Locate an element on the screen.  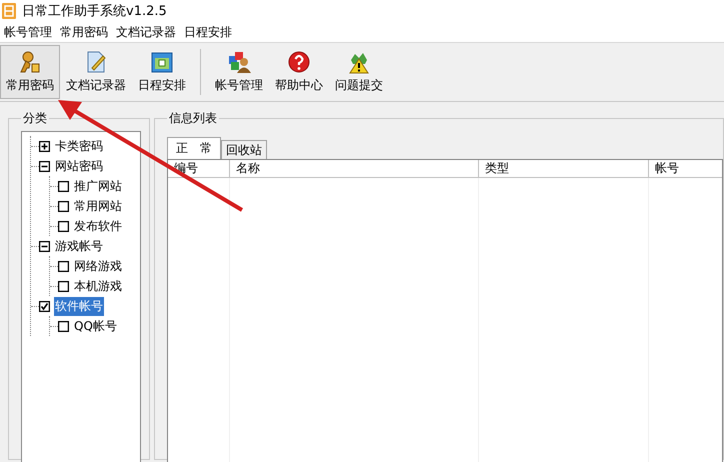
toolbar-button: 日程安排 is located at coordinates (162, 72).